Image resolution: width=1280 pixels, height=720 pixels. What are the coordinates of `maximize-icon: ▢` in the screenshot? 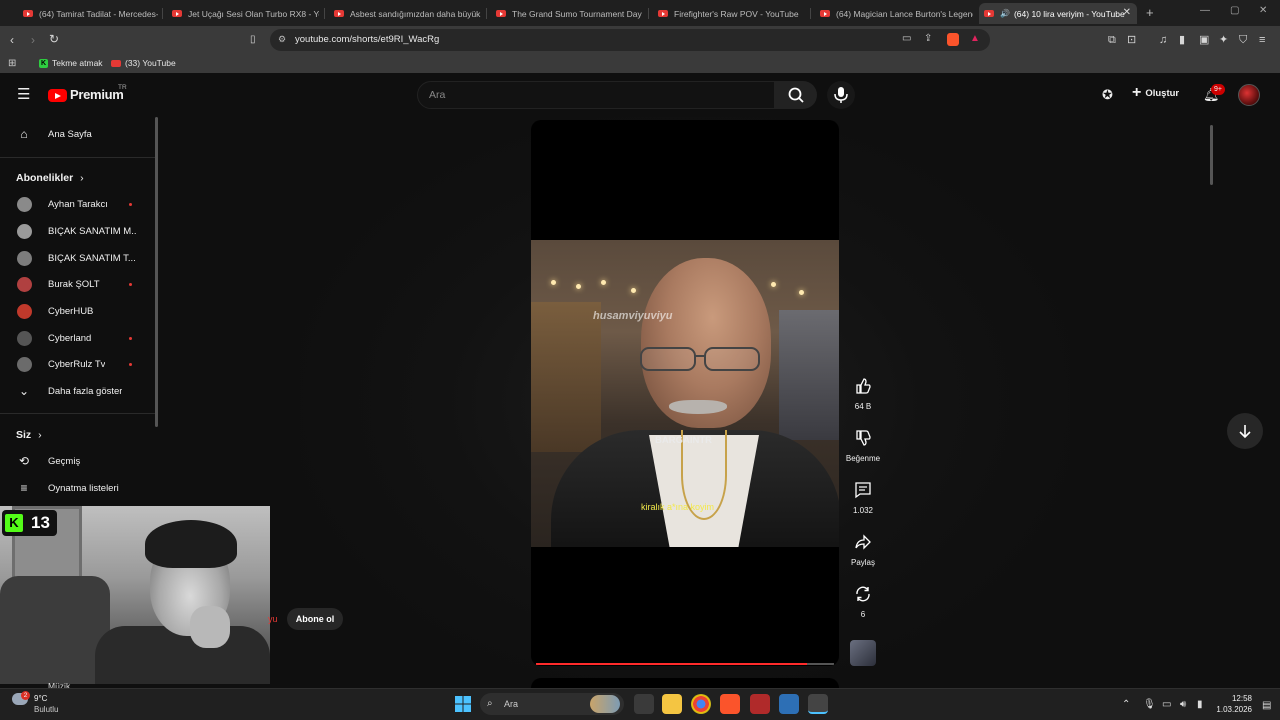 It's located at (1234, 10).